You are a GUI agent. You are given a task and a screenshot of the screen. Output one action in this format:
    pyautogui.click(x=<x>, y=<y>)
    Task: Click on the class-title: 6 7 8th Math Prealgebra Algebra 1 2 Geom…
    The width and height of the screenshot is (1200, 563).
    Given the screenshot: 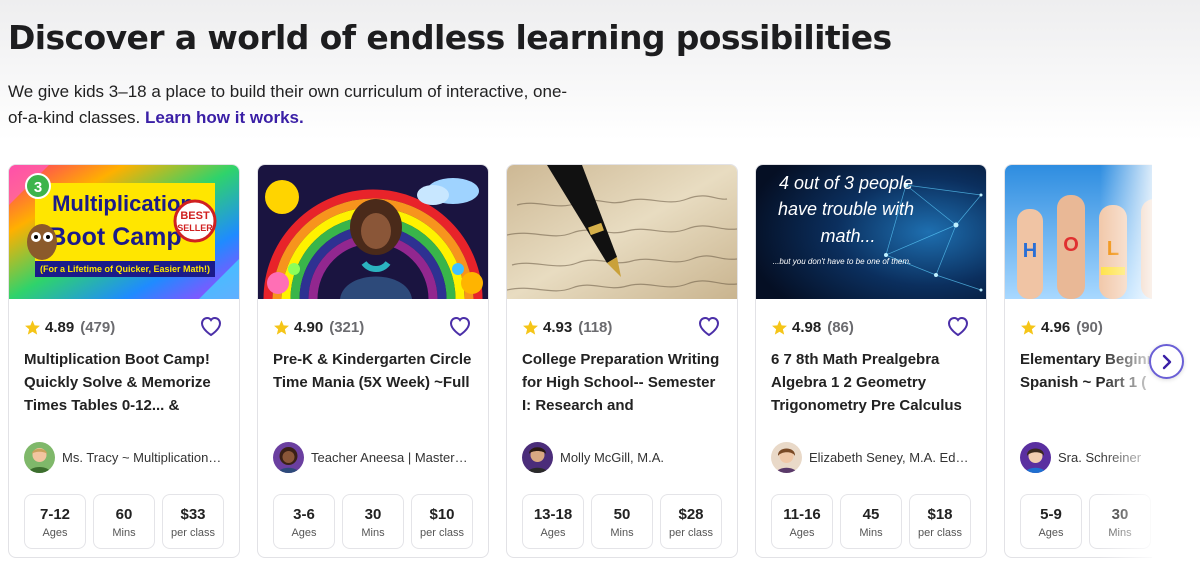 What is the action you would take?
    pyautogui.click(x=873, y=382)
    